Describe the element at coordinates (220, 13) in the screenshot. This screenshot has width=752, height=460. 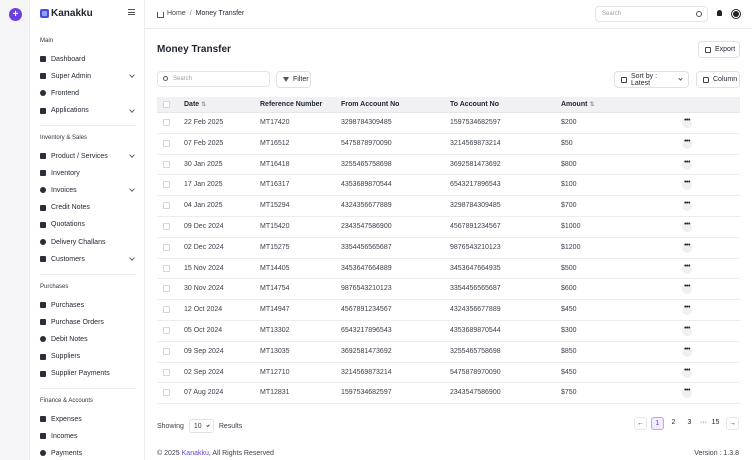
I see `breadcrumb-current: Money Transfer` at that location.